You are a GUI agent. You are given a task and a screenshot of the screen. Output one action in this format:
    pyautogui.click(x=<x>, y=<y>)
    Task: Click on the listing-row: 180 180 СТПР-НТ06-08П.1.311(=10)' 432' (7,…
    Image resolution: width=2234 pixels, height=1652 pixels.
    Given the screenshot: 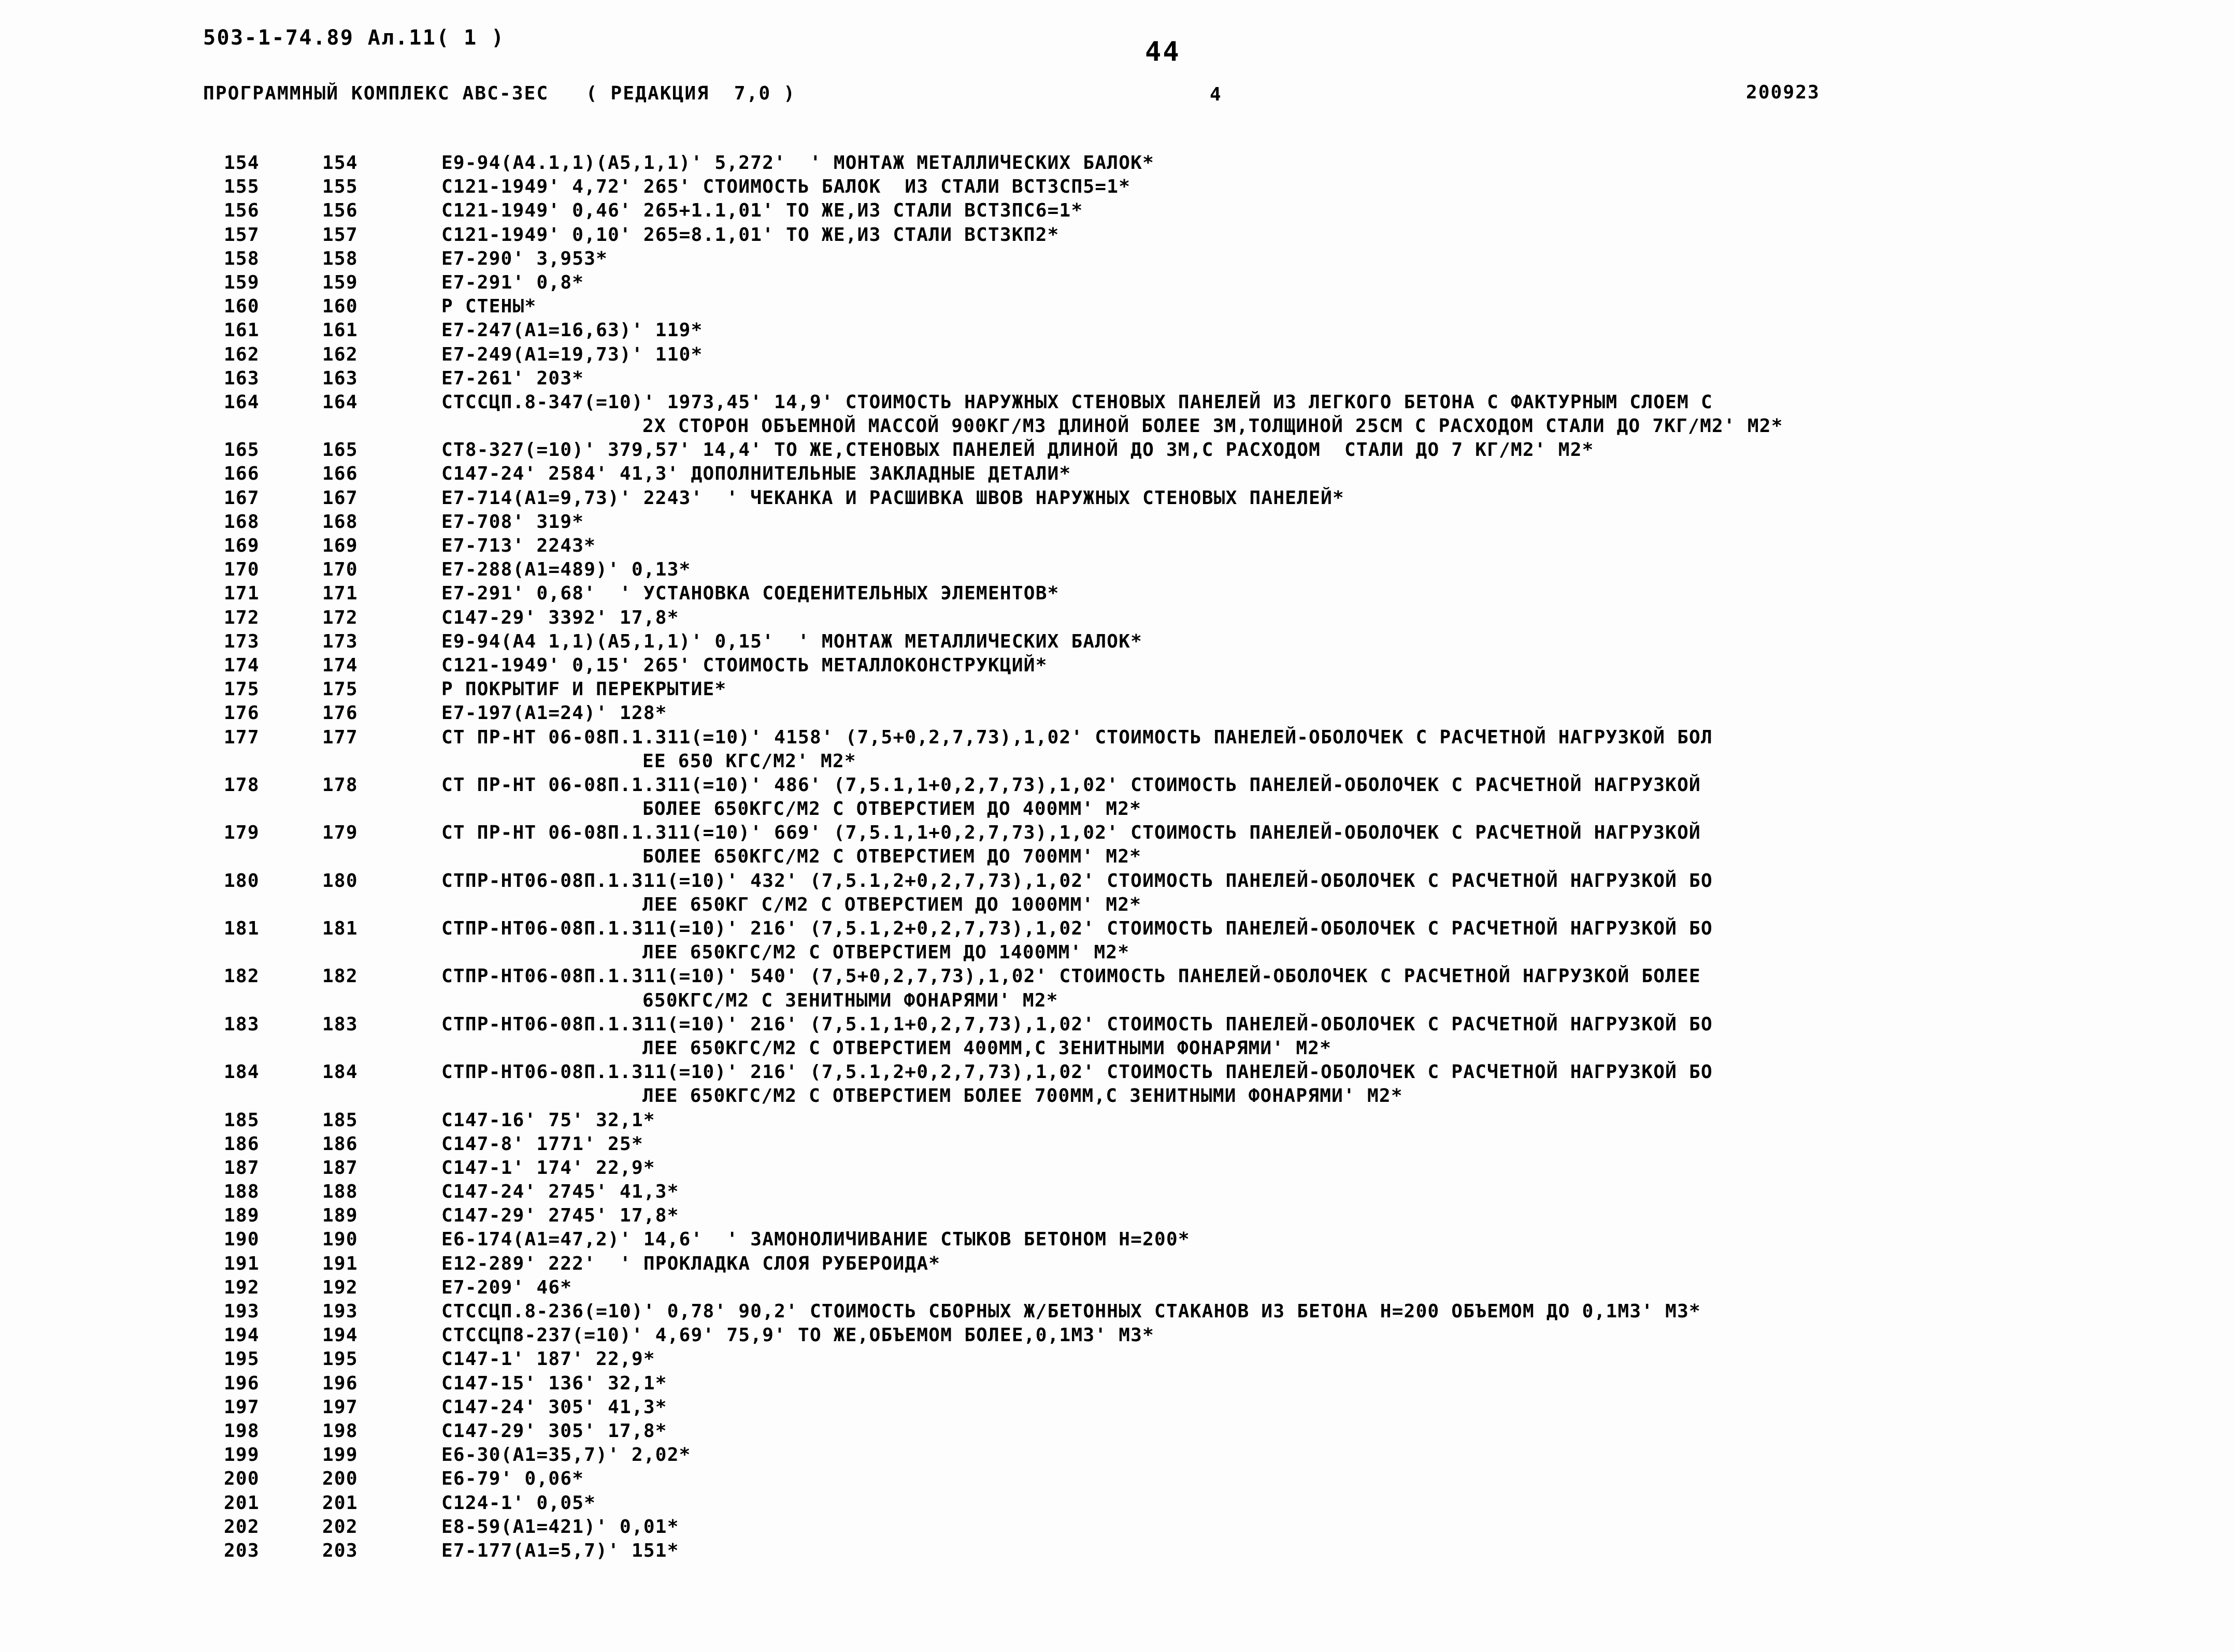 What is the action you would take?
    pyautogui.click(x=1117, y=881)
    